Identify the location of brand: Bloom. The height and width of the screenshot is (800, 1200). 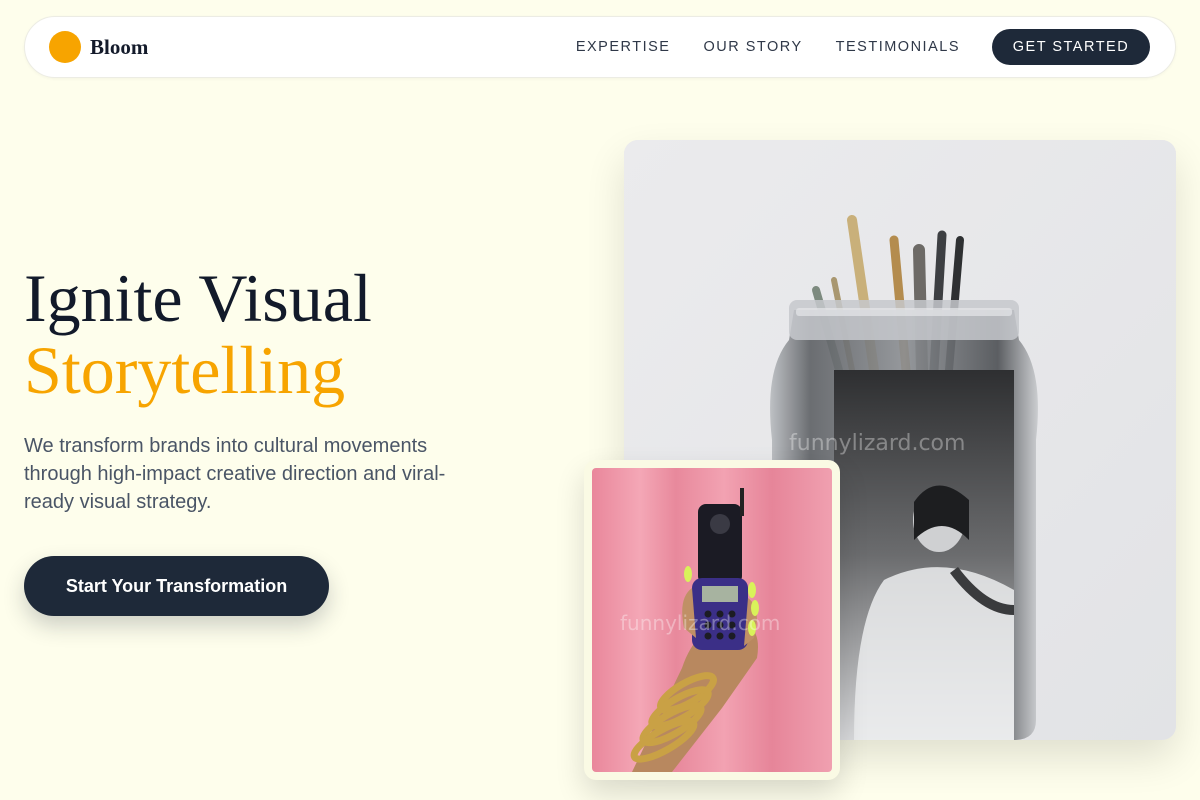
(98, 47).